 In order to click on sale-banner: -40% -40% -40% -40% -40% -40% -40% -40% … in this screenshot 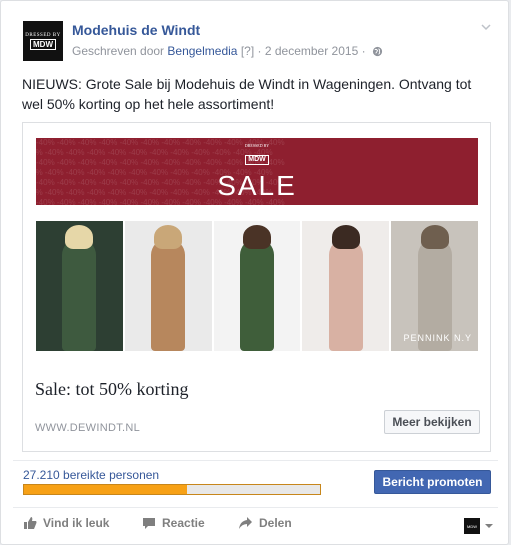, I will do `click(257, 171)`.